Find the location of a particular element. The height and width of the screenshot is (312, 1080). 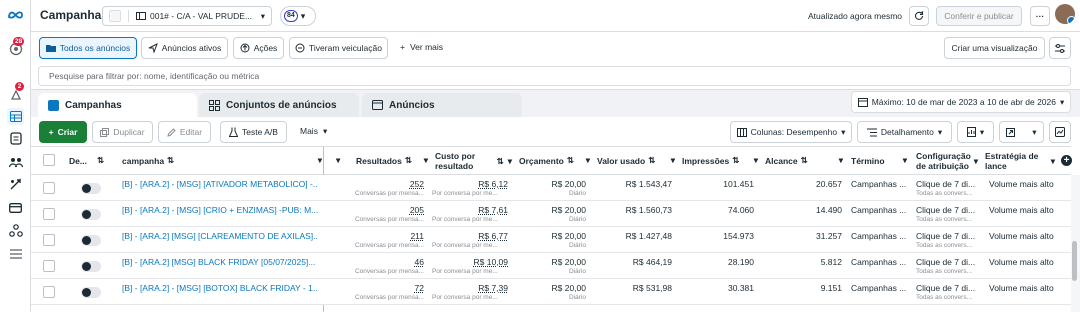

tab-ads-label: Anúncios is located at coordinates (412, 105).